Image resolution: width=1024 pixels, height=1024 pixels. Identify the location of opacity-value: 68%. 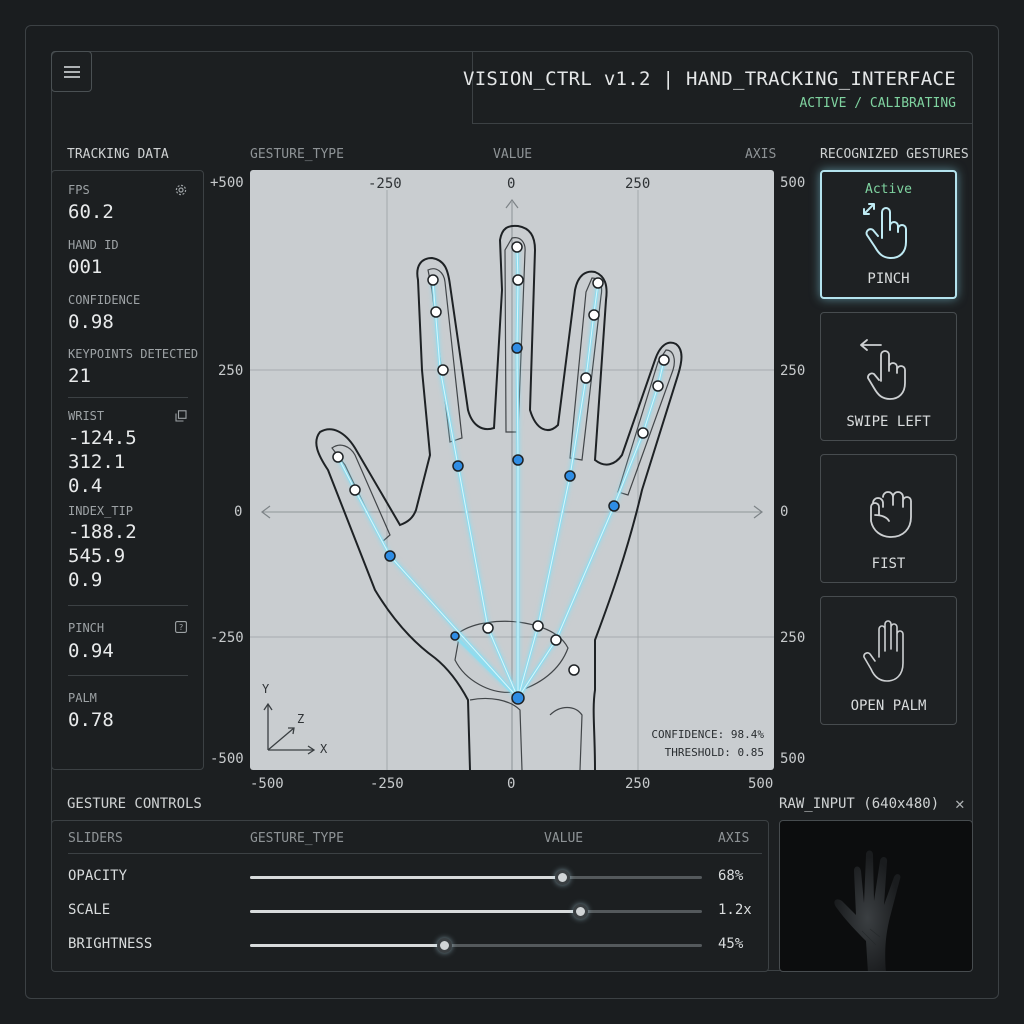
(731, 876).